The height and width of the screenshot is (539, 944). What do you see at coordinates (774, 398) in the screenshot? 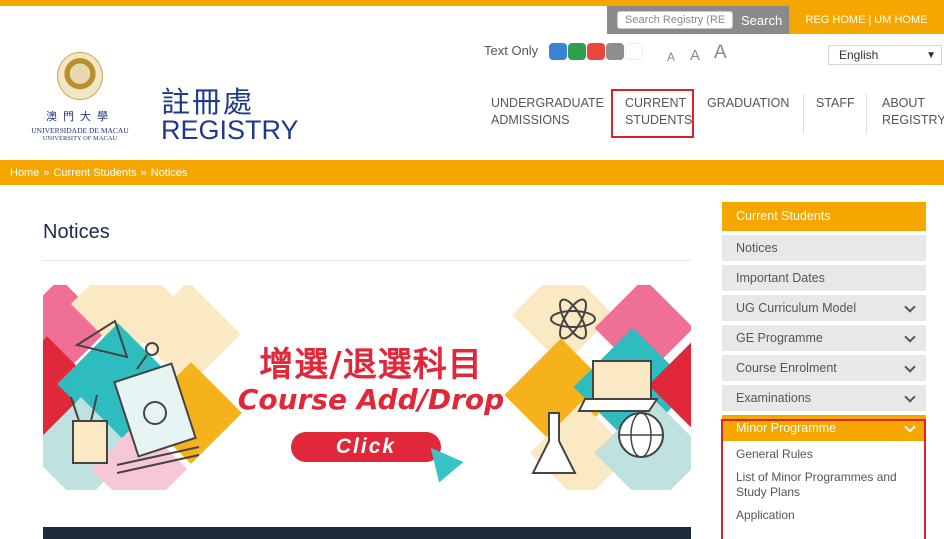
I see `sidebar-item-label: Examinations` at bounding box center [774, 398].